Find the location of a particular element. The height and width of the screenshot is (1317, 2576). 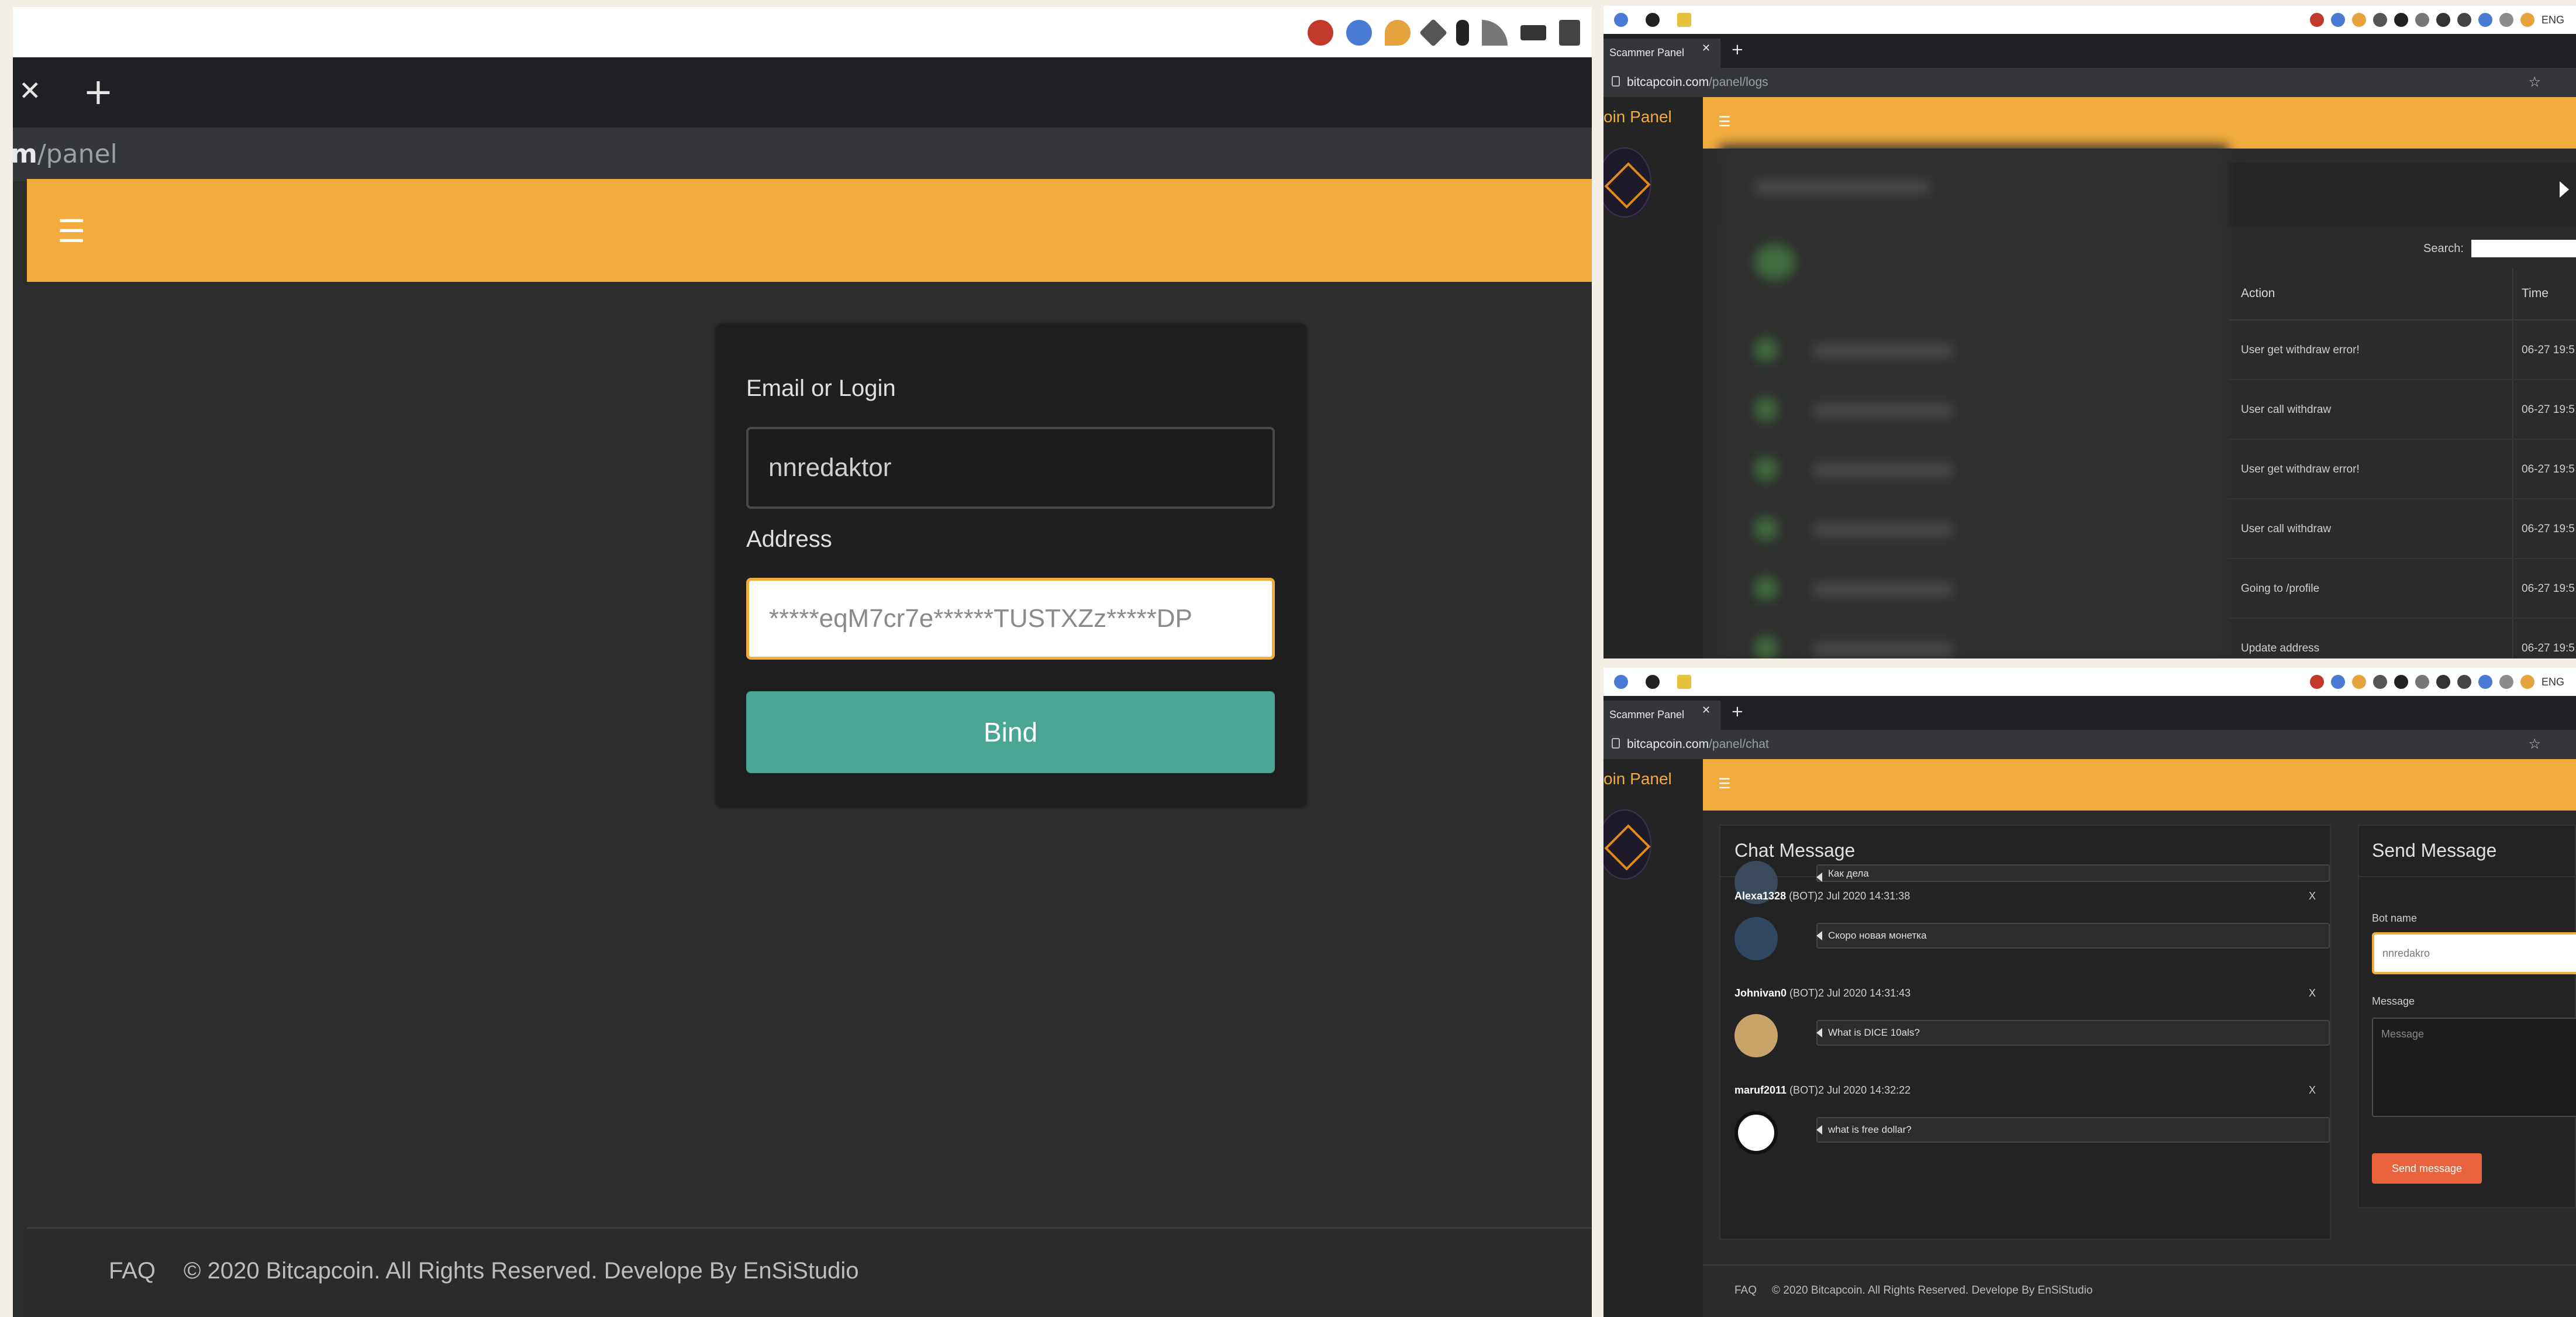

message-bubble: what is free dollar? is located at coordinates (2073, 1130).